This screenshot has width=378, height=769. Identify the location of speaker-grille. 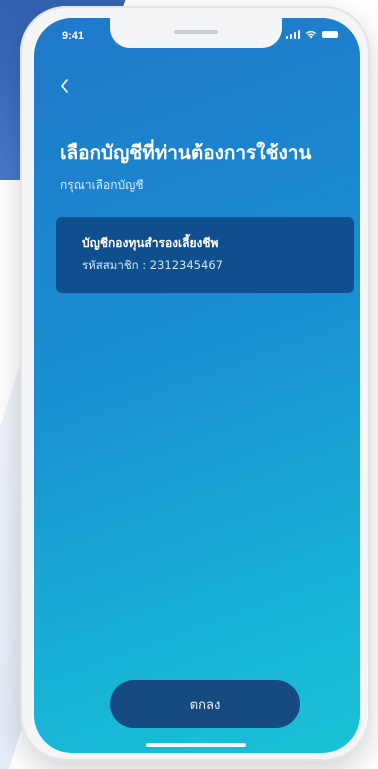
(196, 32).